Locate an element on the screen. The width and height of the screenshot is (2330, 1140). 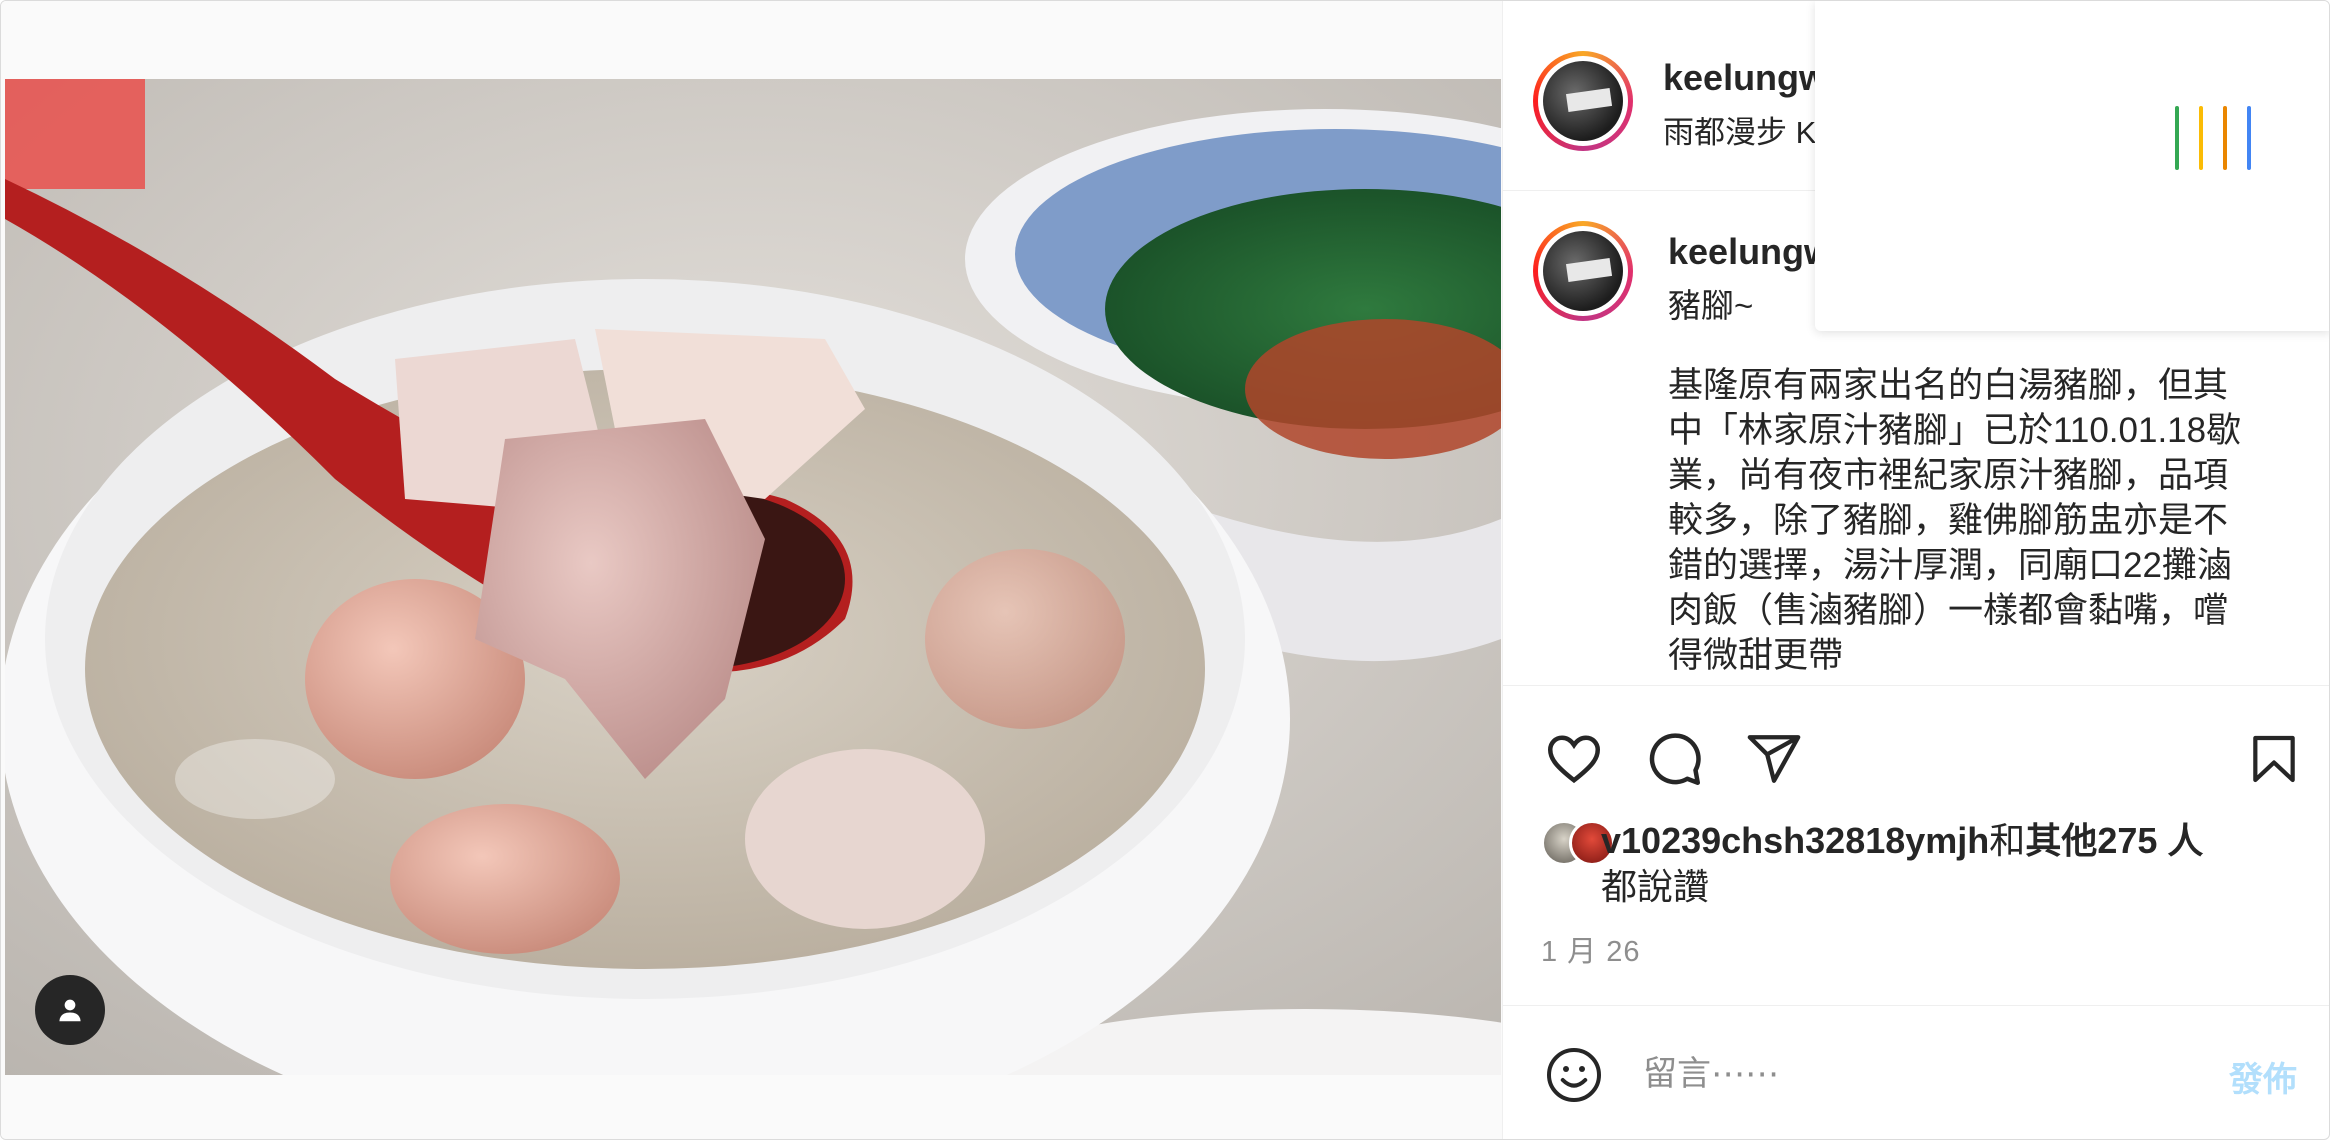
user-tag-icon is located at coordinates (70, 1010).